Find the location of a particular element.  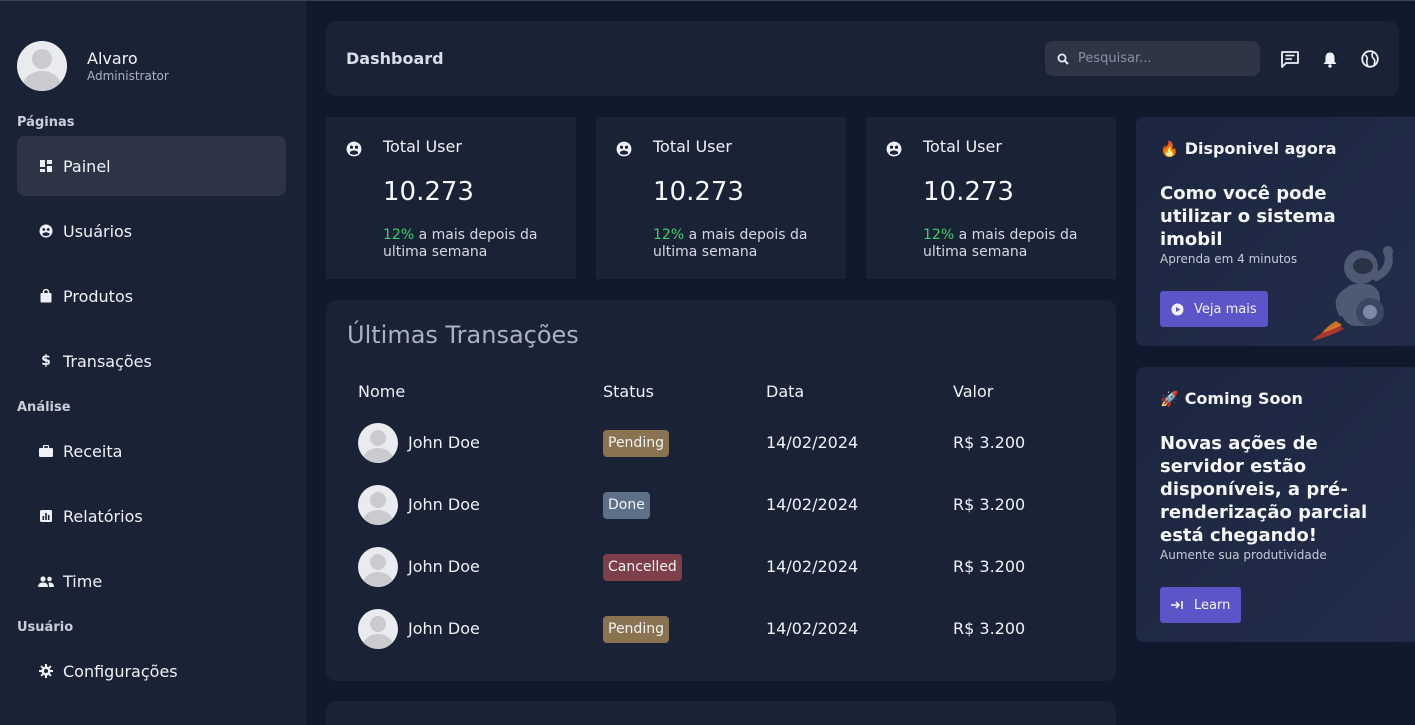

briefcase-icon is located at coordinates (46, 451).